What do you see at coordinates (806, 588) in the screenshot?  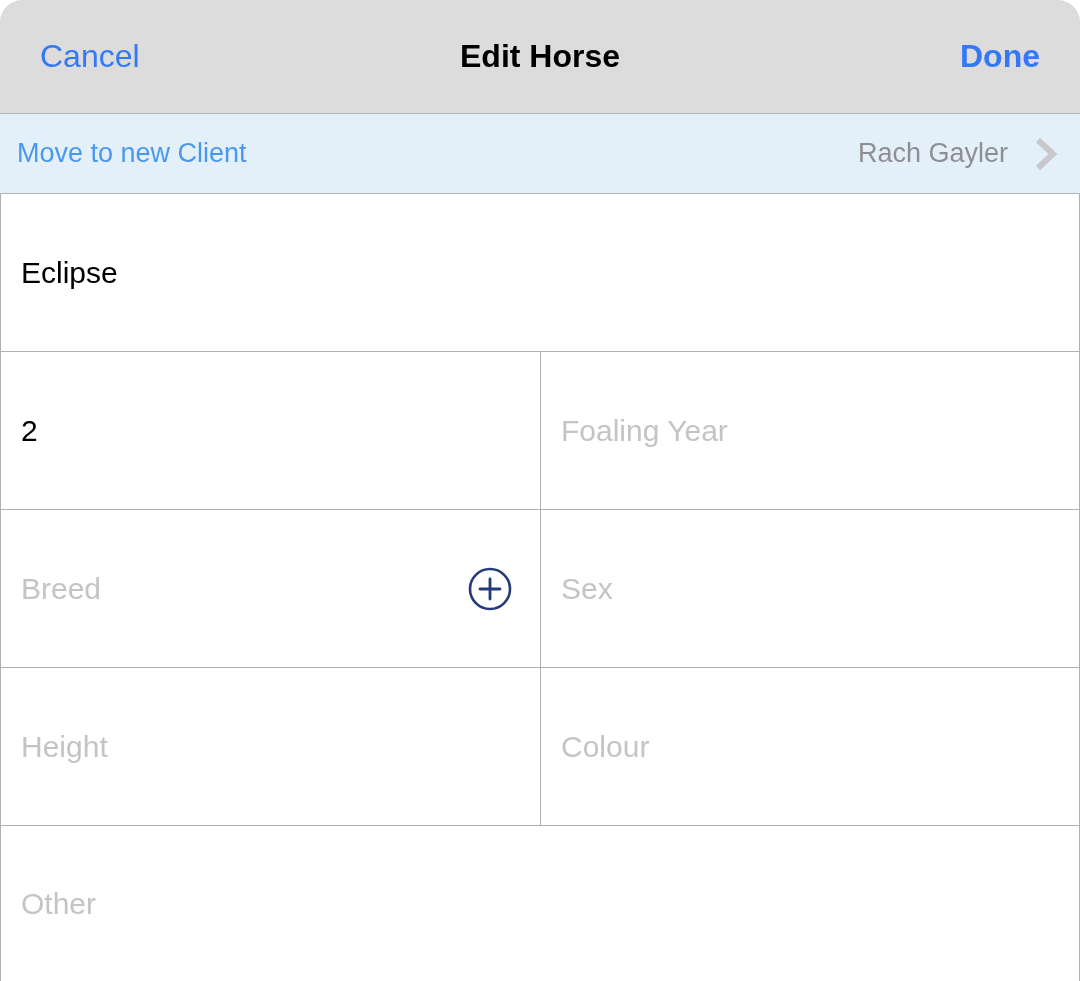 I see `input-field: Sex` at bounding box center [806, 588].